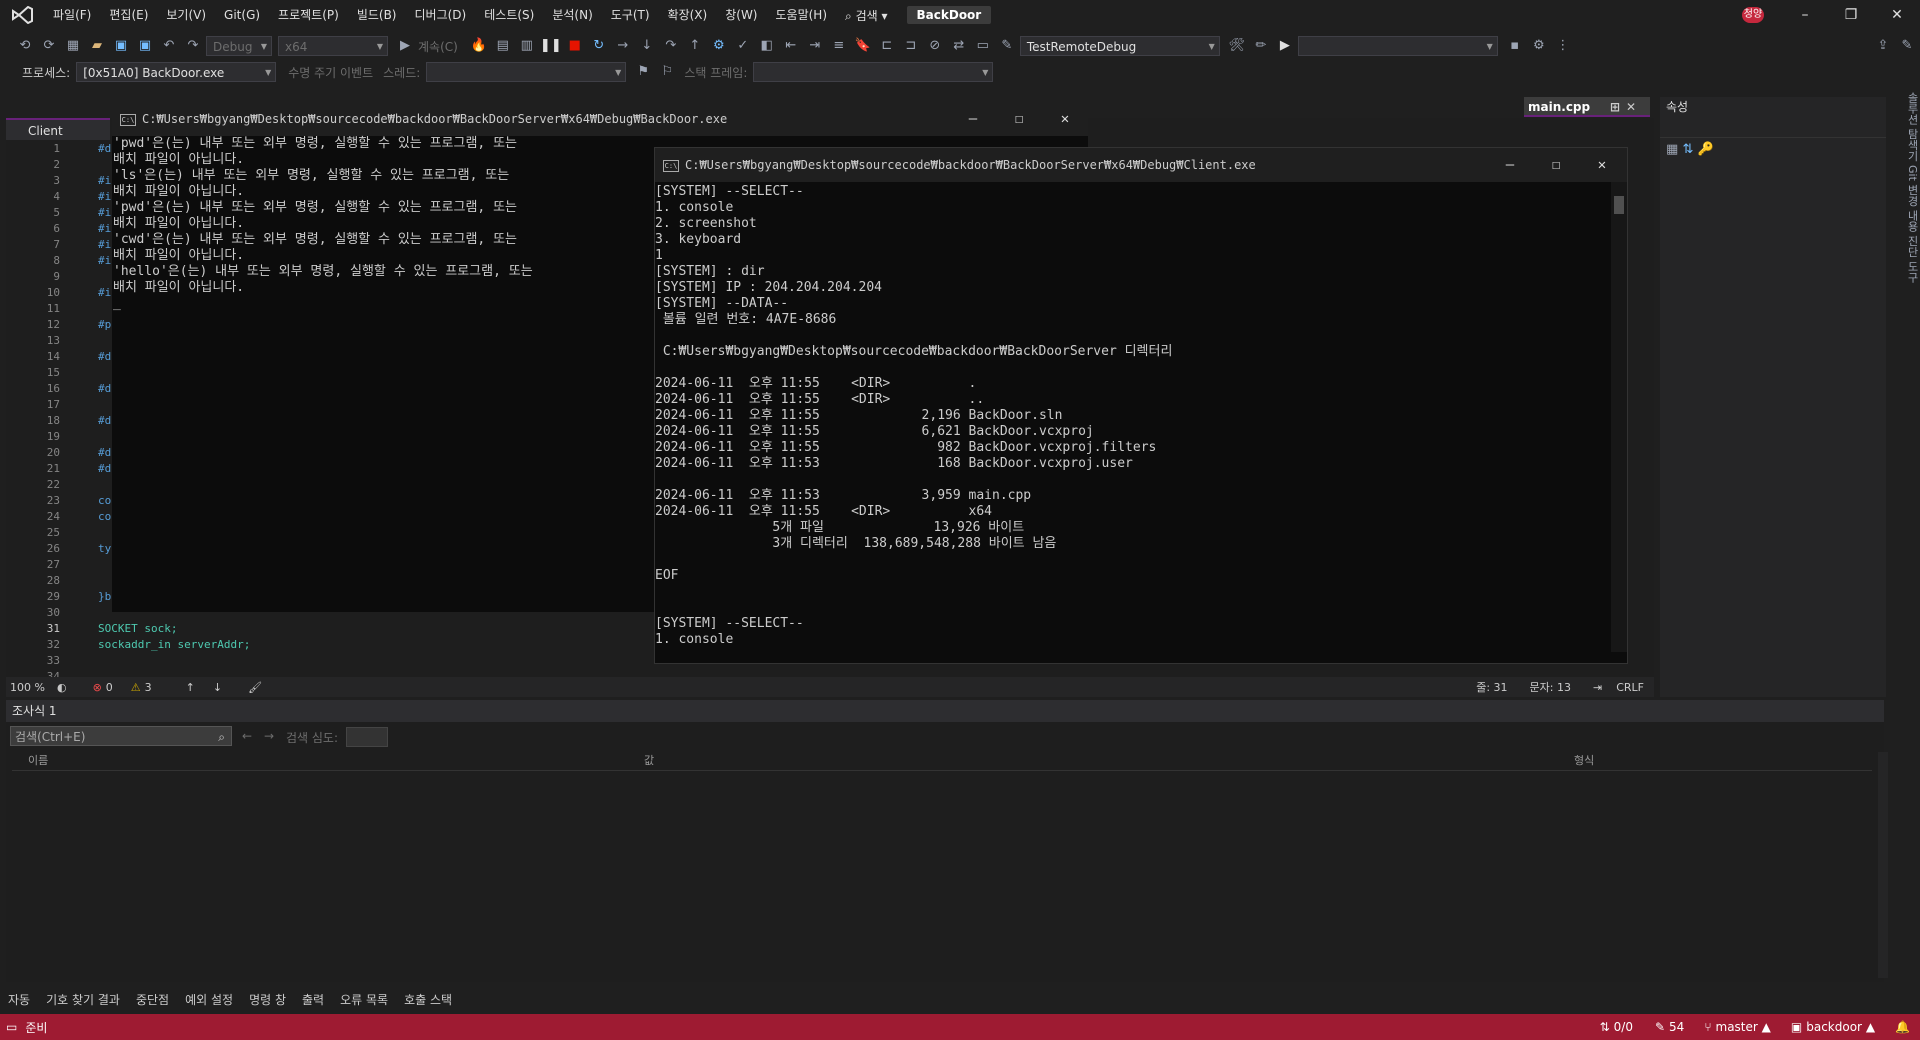  I want to click on feedback-icon: ✎, so click(1907, 46).